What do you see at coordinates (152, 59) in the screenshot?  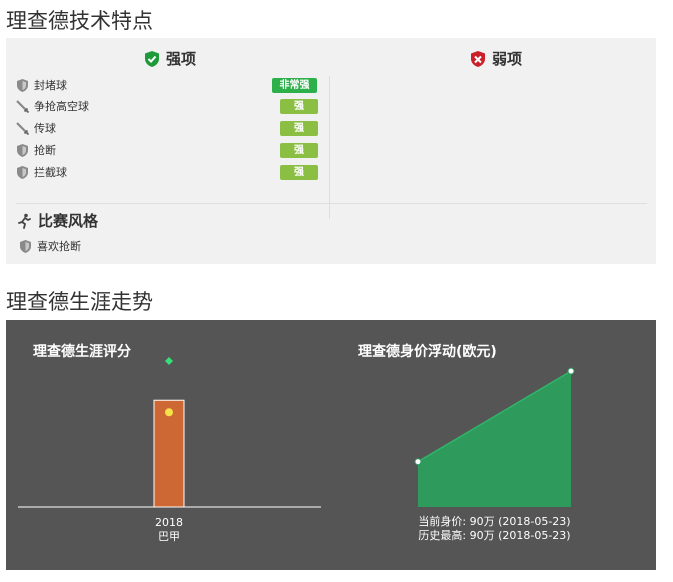 I see `check-shield-icon` at bounding box center [152, 59].